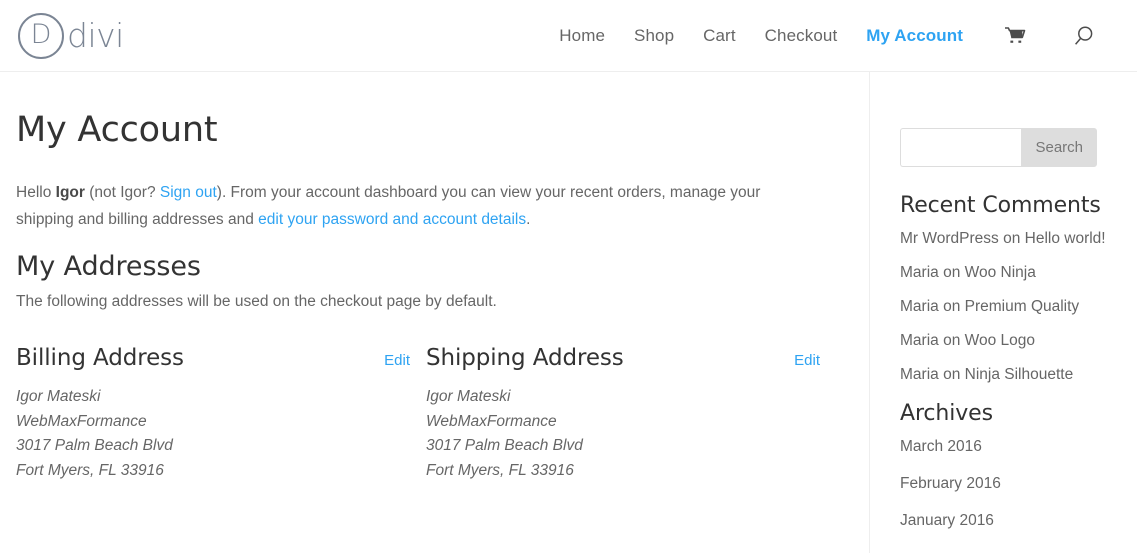 This screenshot has height=553, width=1137. Describe the element at coordinates (947, 520) in the screenshot. I see `archive-link-january-2016: January 2016` at that location.